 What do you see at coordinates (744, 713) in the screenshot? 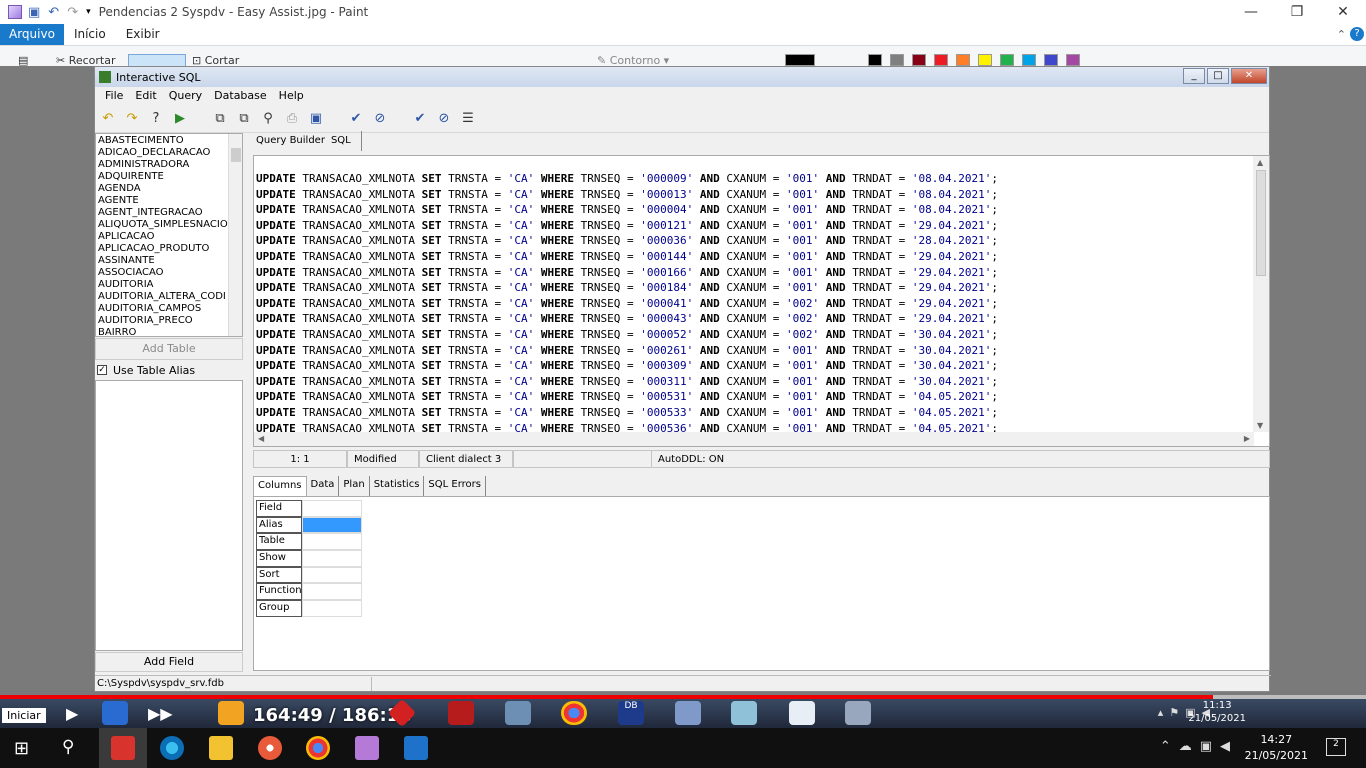
I see `app-eraser-icon` at bounding box center [744, 713].